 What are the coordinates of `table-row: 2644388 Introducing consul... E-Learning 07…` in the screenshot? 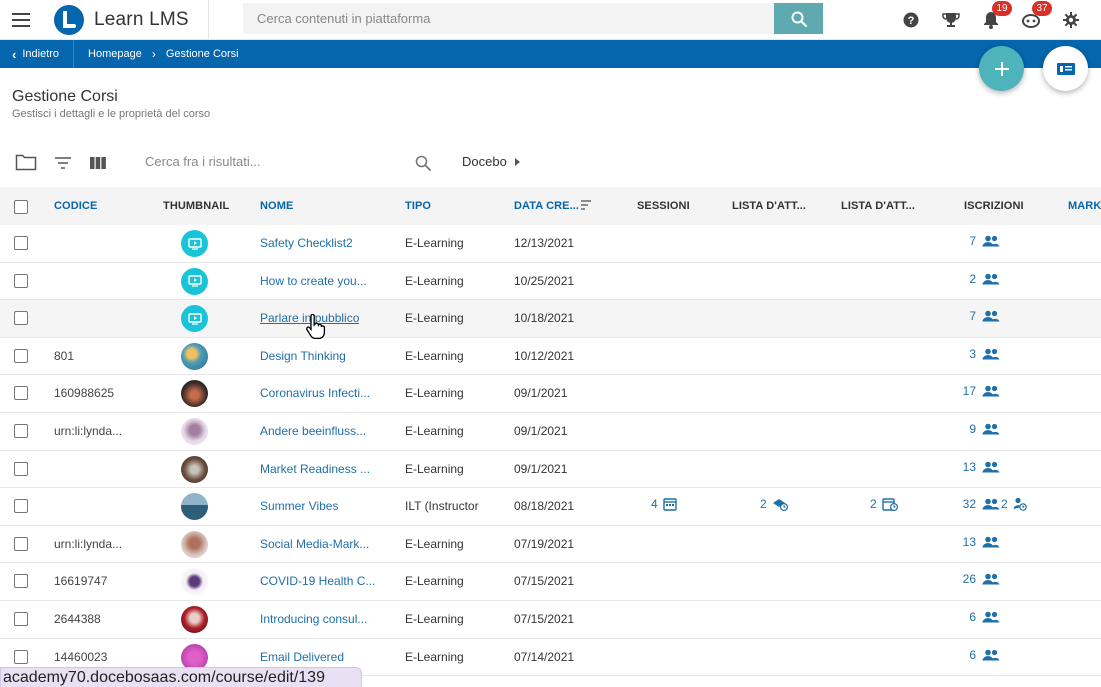 It's located at (550, 620).